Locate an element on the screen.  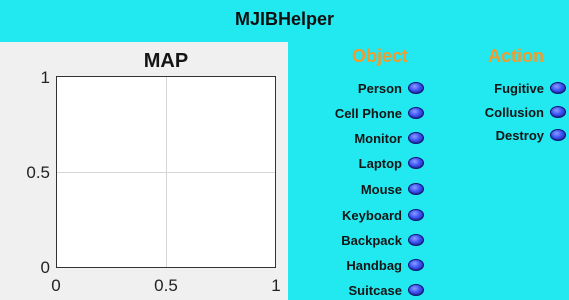
gridline-y-0.5 is located at coordinates (166, 172).